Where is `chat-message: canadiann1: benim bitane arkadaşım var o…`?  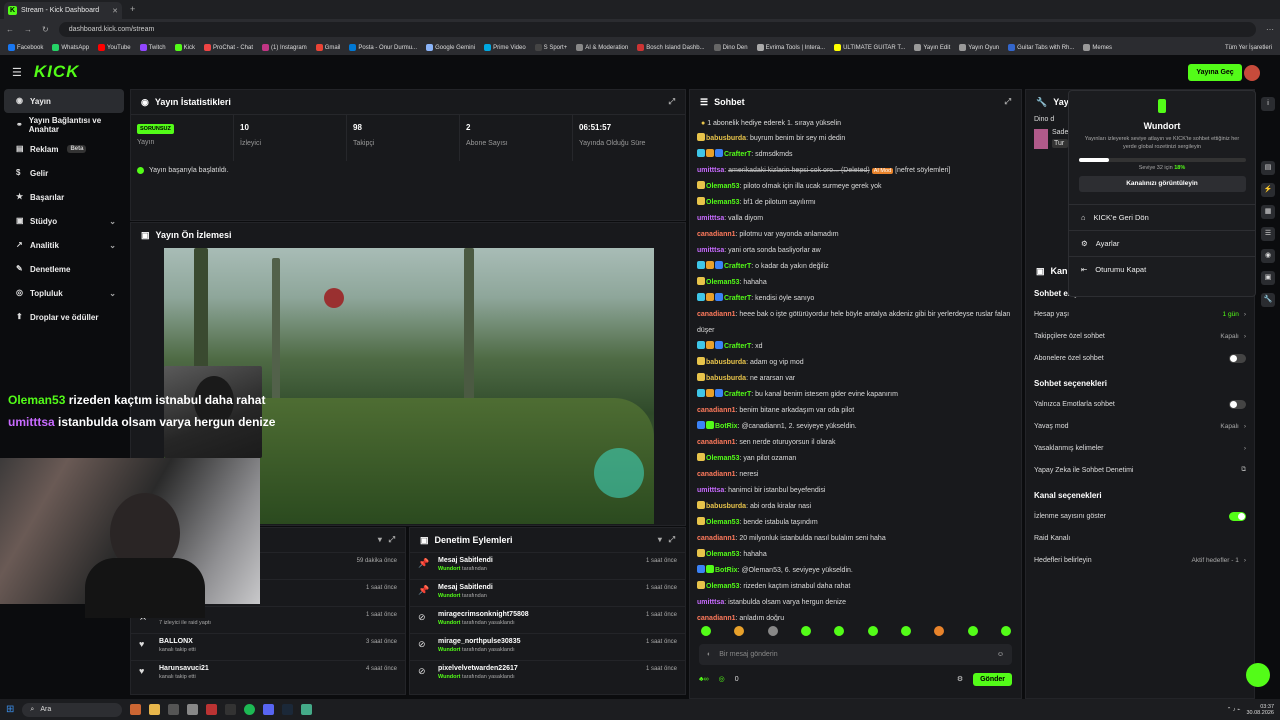 chat-message: canadiann1: benim bitane arkadaşım var o… is located at coordinates (856, 411).